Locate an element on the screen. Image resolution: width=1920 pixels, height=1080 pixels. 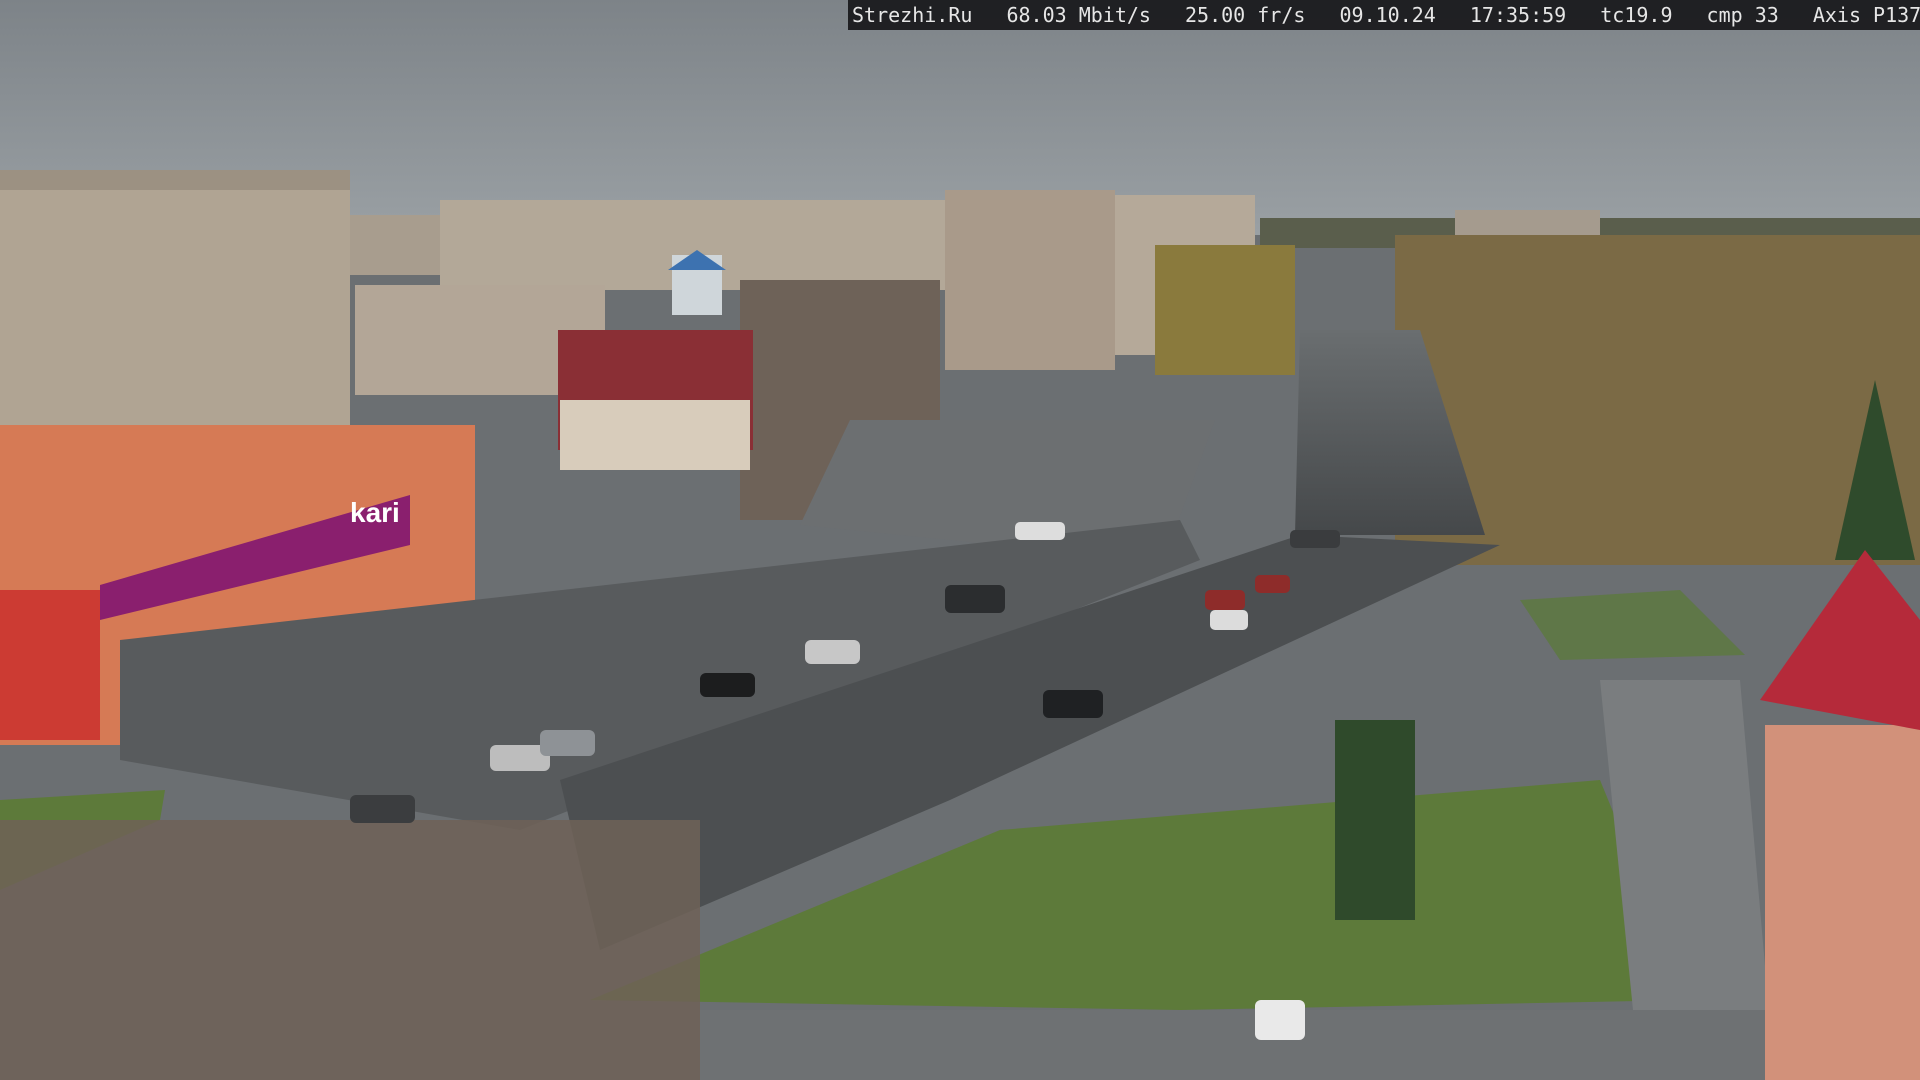
overlay-cmp: cmp 33 is located at coordinates (1742, 15).